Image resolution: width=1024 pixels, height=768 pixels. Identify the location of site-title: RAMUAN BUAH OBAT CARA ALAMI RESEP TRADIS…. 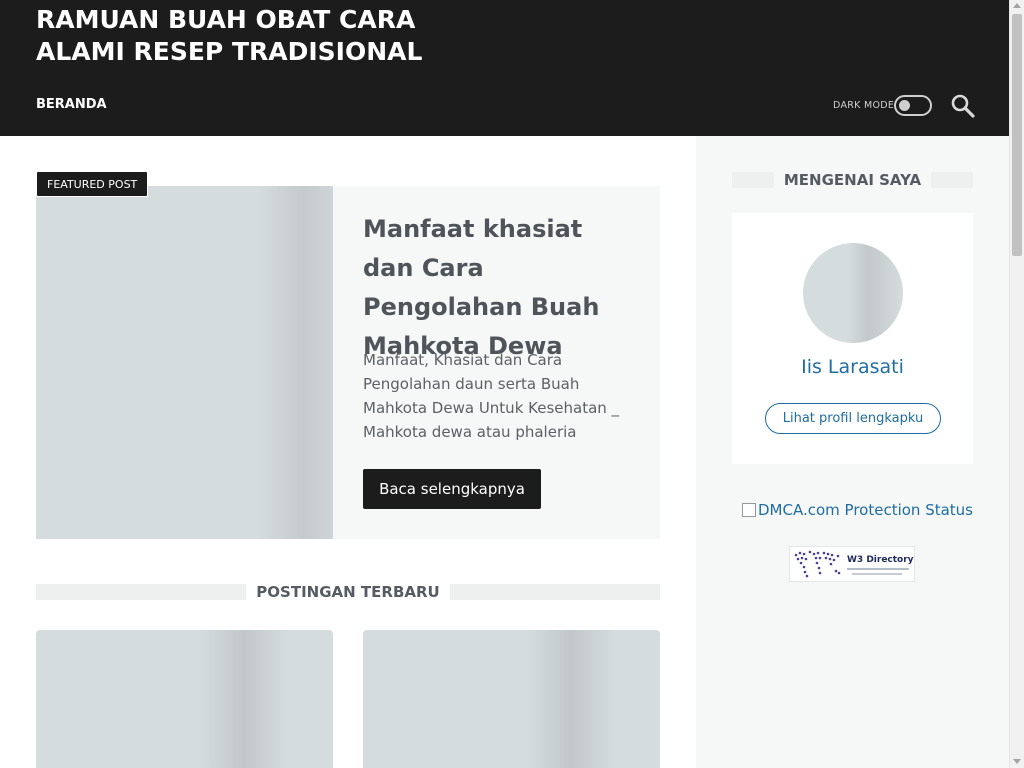
(236, 36).